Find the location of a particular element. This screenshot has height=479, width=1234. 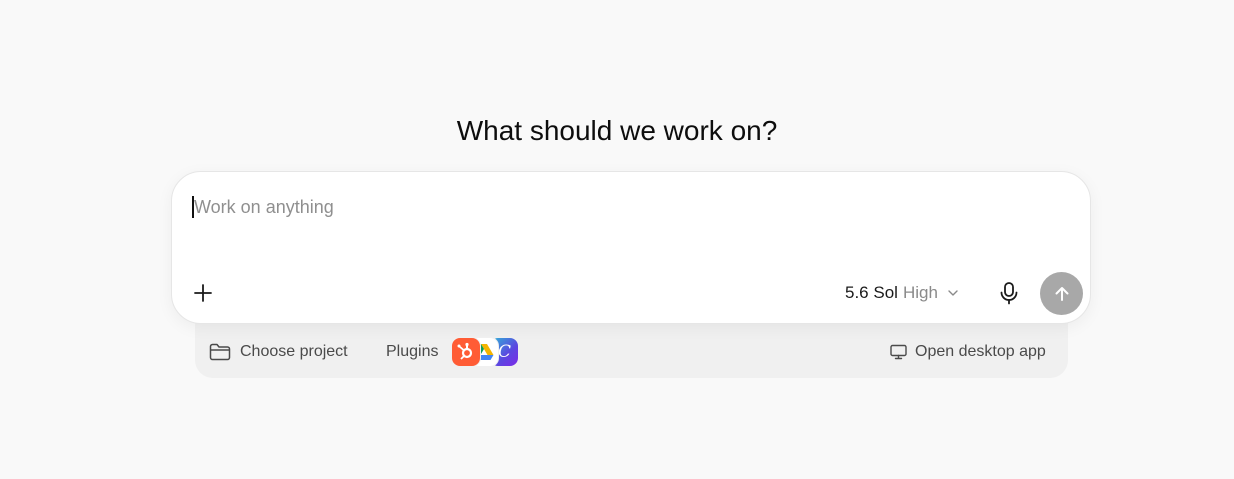

microphone-icon is located at coordinates (1009, 293).